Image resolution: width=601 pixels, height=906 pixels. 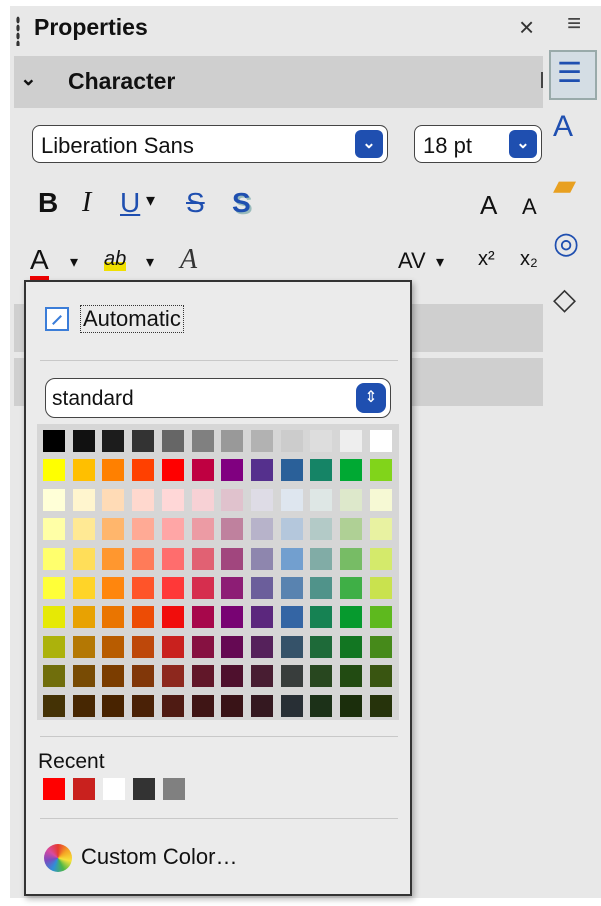 What do you see at coordinates (150, 200) in the screenshot?
I see `underline-dropdown: ▾` at bounding box center [150, 200].